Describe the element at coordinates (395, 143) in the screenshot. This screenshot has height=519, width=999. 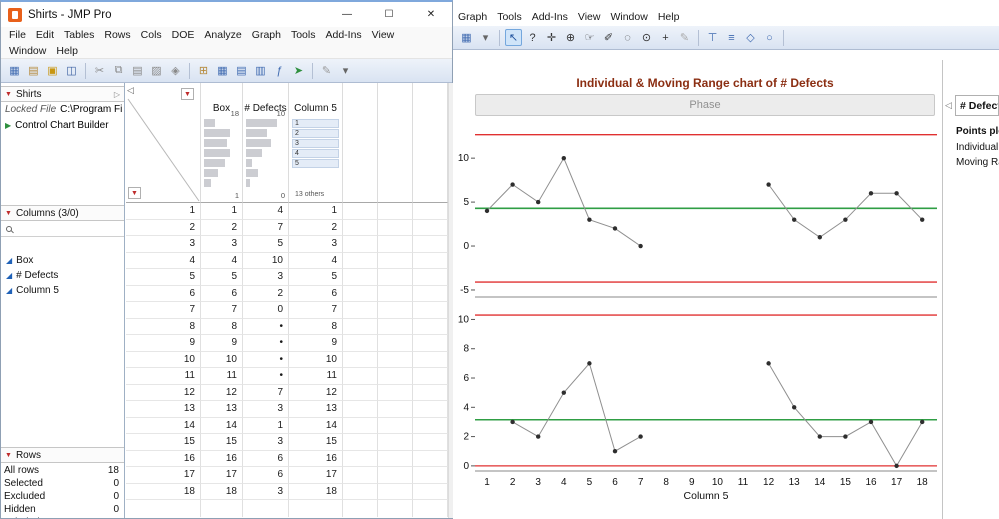
I see `column-header-empty` at that location.